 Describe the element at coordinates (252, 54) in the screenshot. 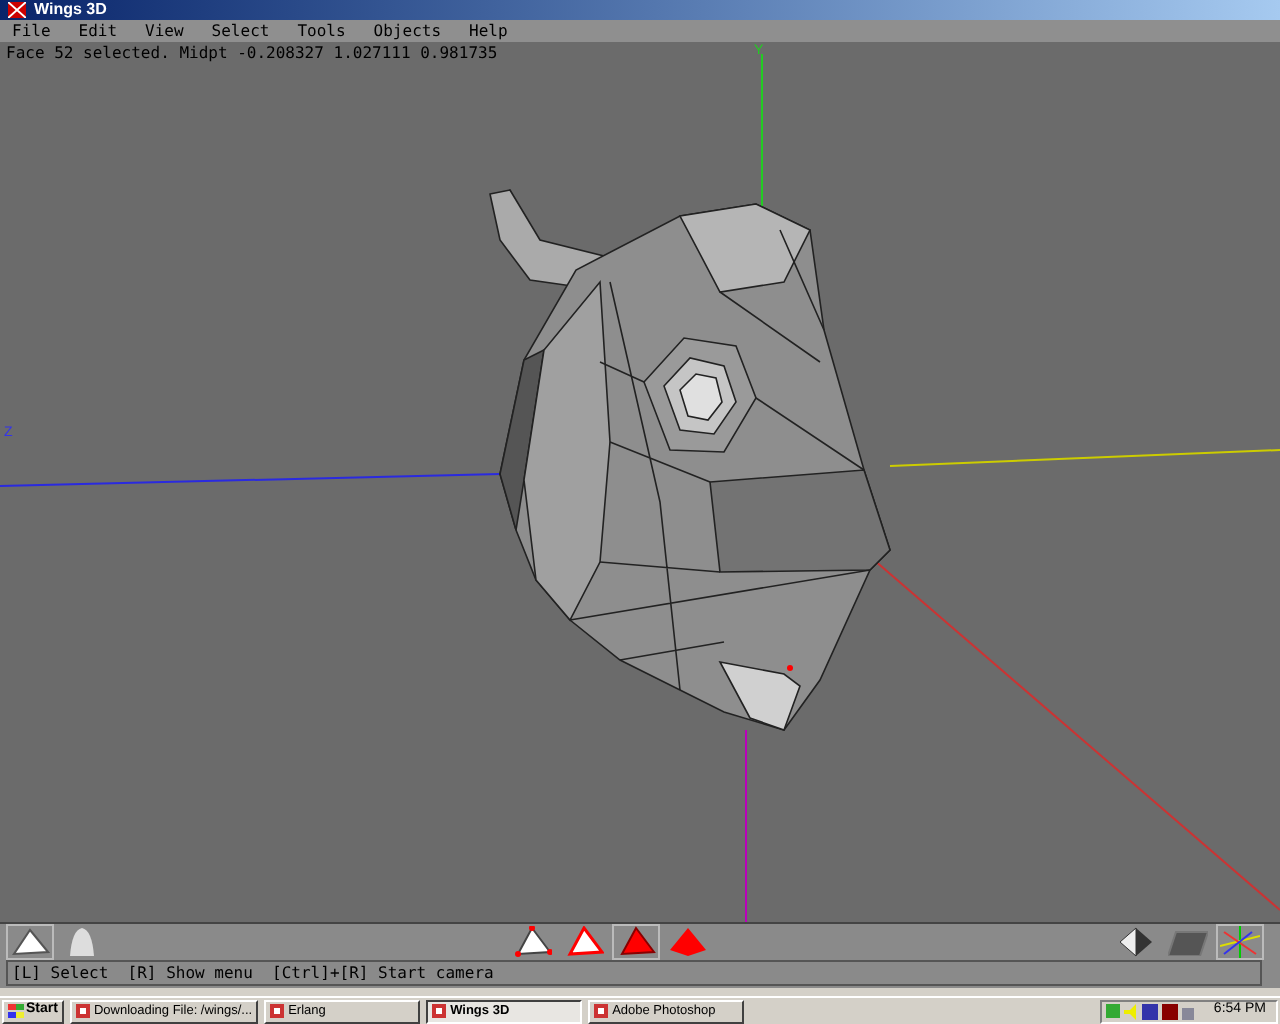

I see `status-text: Face 52 selected. Midpt -0.208327 1.027111 0.981735` at that location.